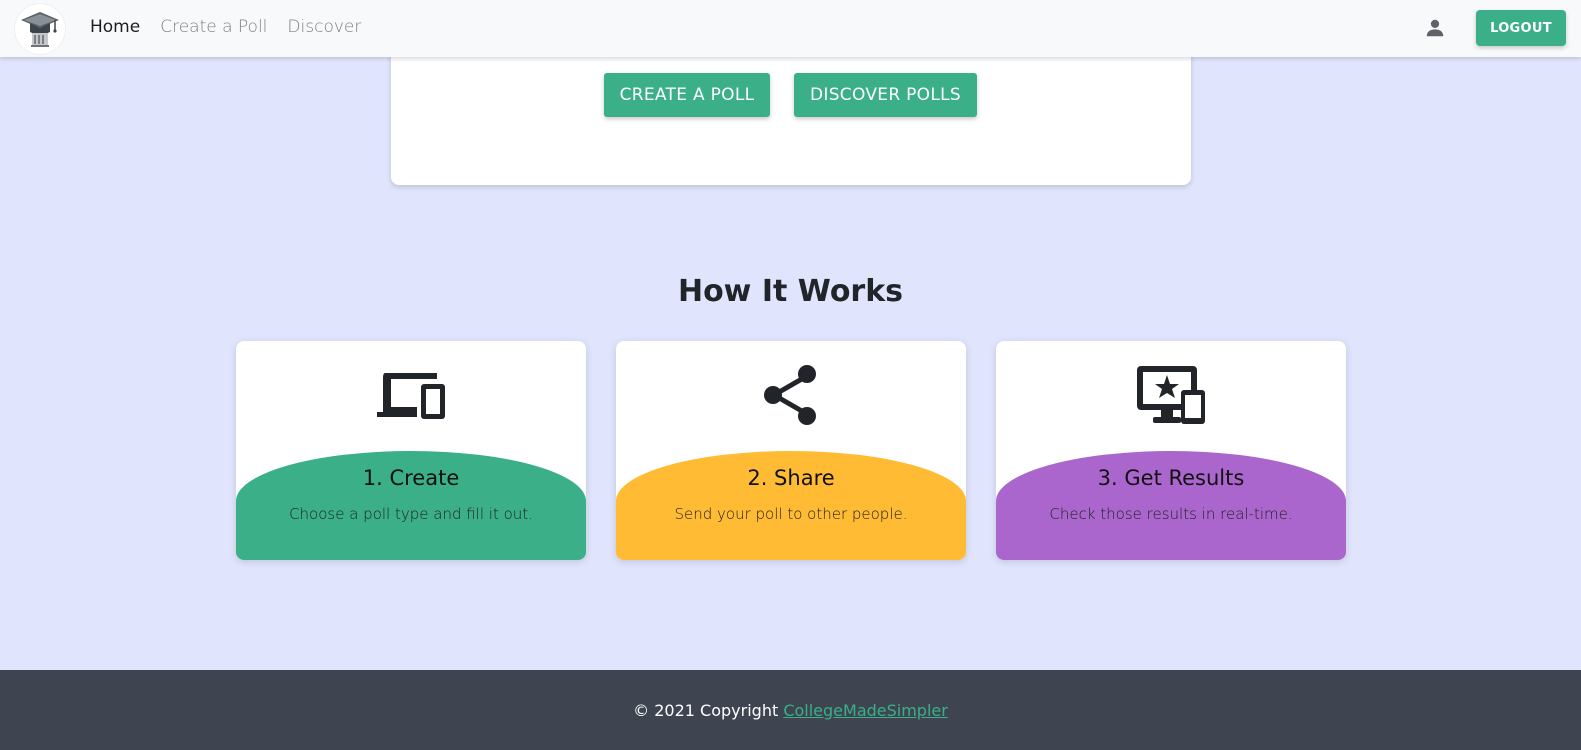  Describe the element at coordinates (213, 27) in the screenshot. I see `nav-link-create-poll: Create a Poll` at that location.